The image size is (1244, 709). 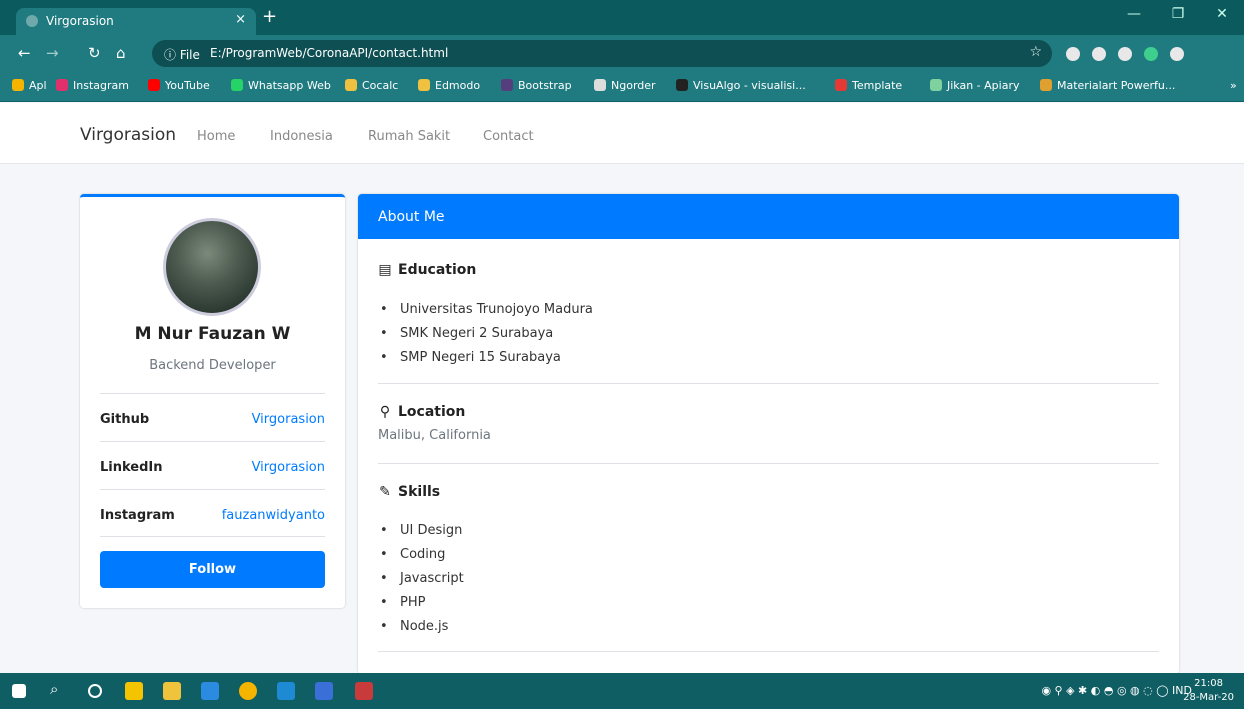 What do you see at coordinates (172, 691) in the screenshot?
I see `file-explorer-icon` at bounding box center [172, 691].